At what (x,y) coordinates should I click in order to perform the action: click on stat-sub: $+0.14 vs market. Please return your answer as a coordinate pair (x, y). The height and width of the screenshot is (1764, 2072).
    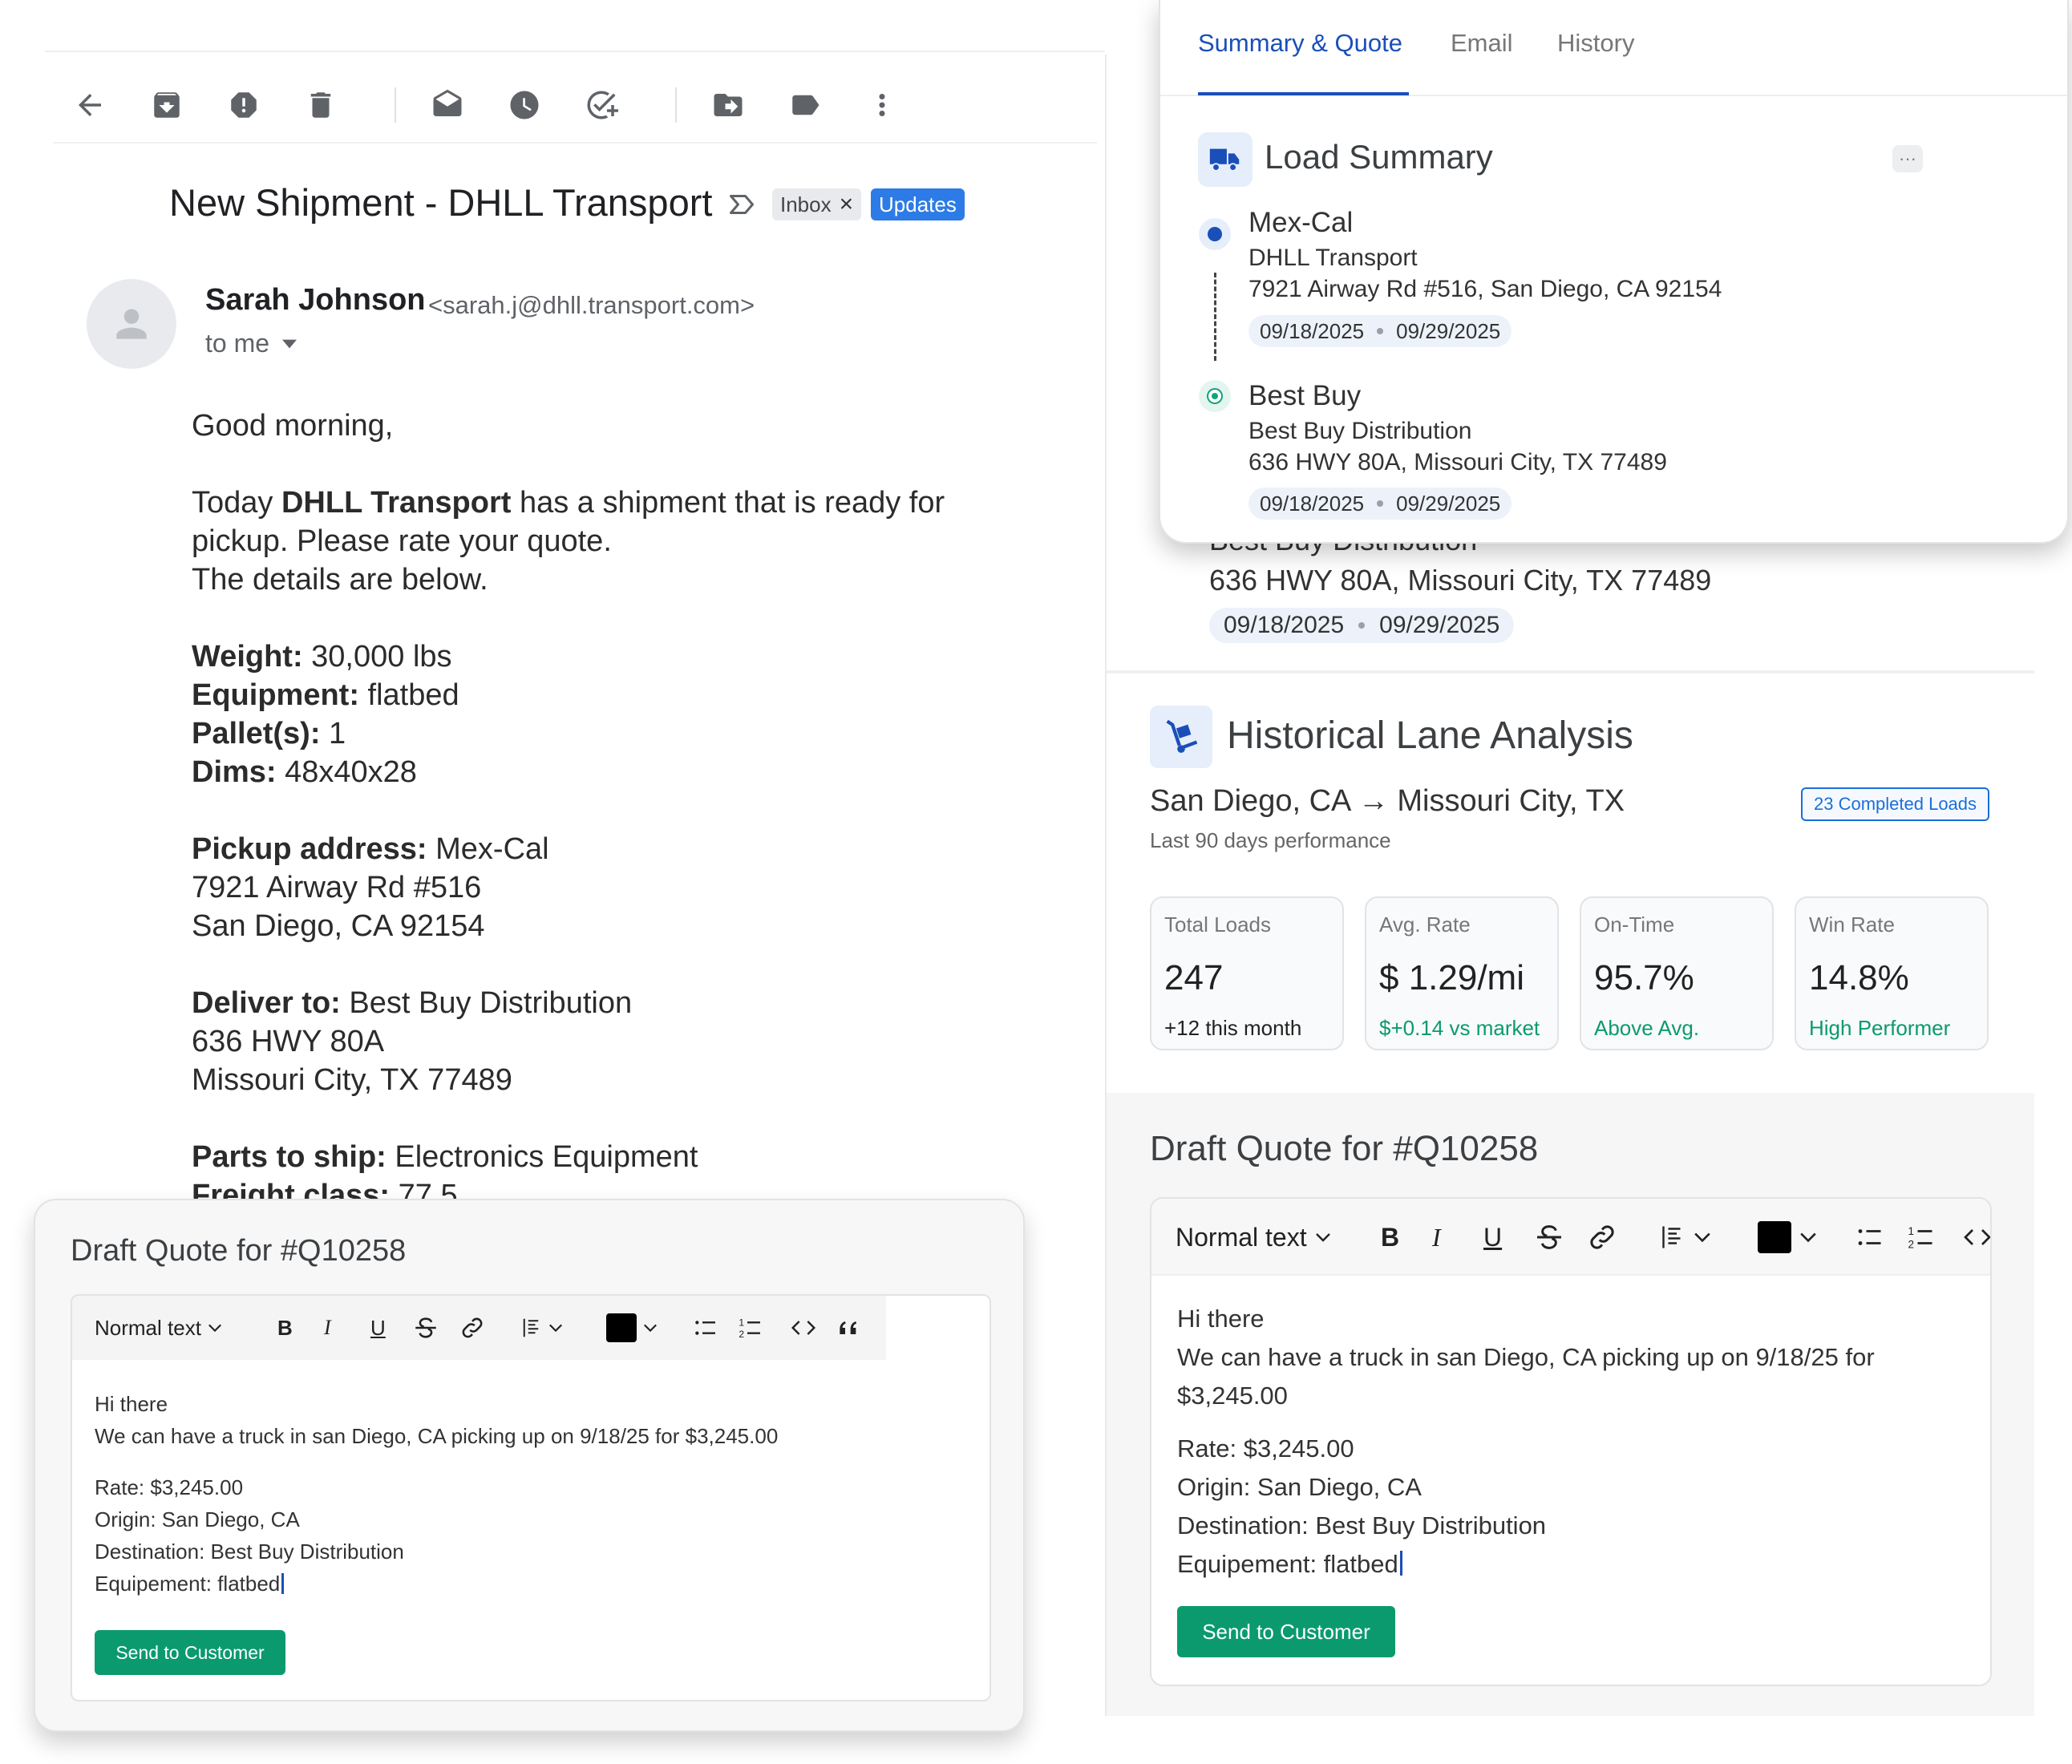
    Looking at the image, I should click on (1459, 1028).